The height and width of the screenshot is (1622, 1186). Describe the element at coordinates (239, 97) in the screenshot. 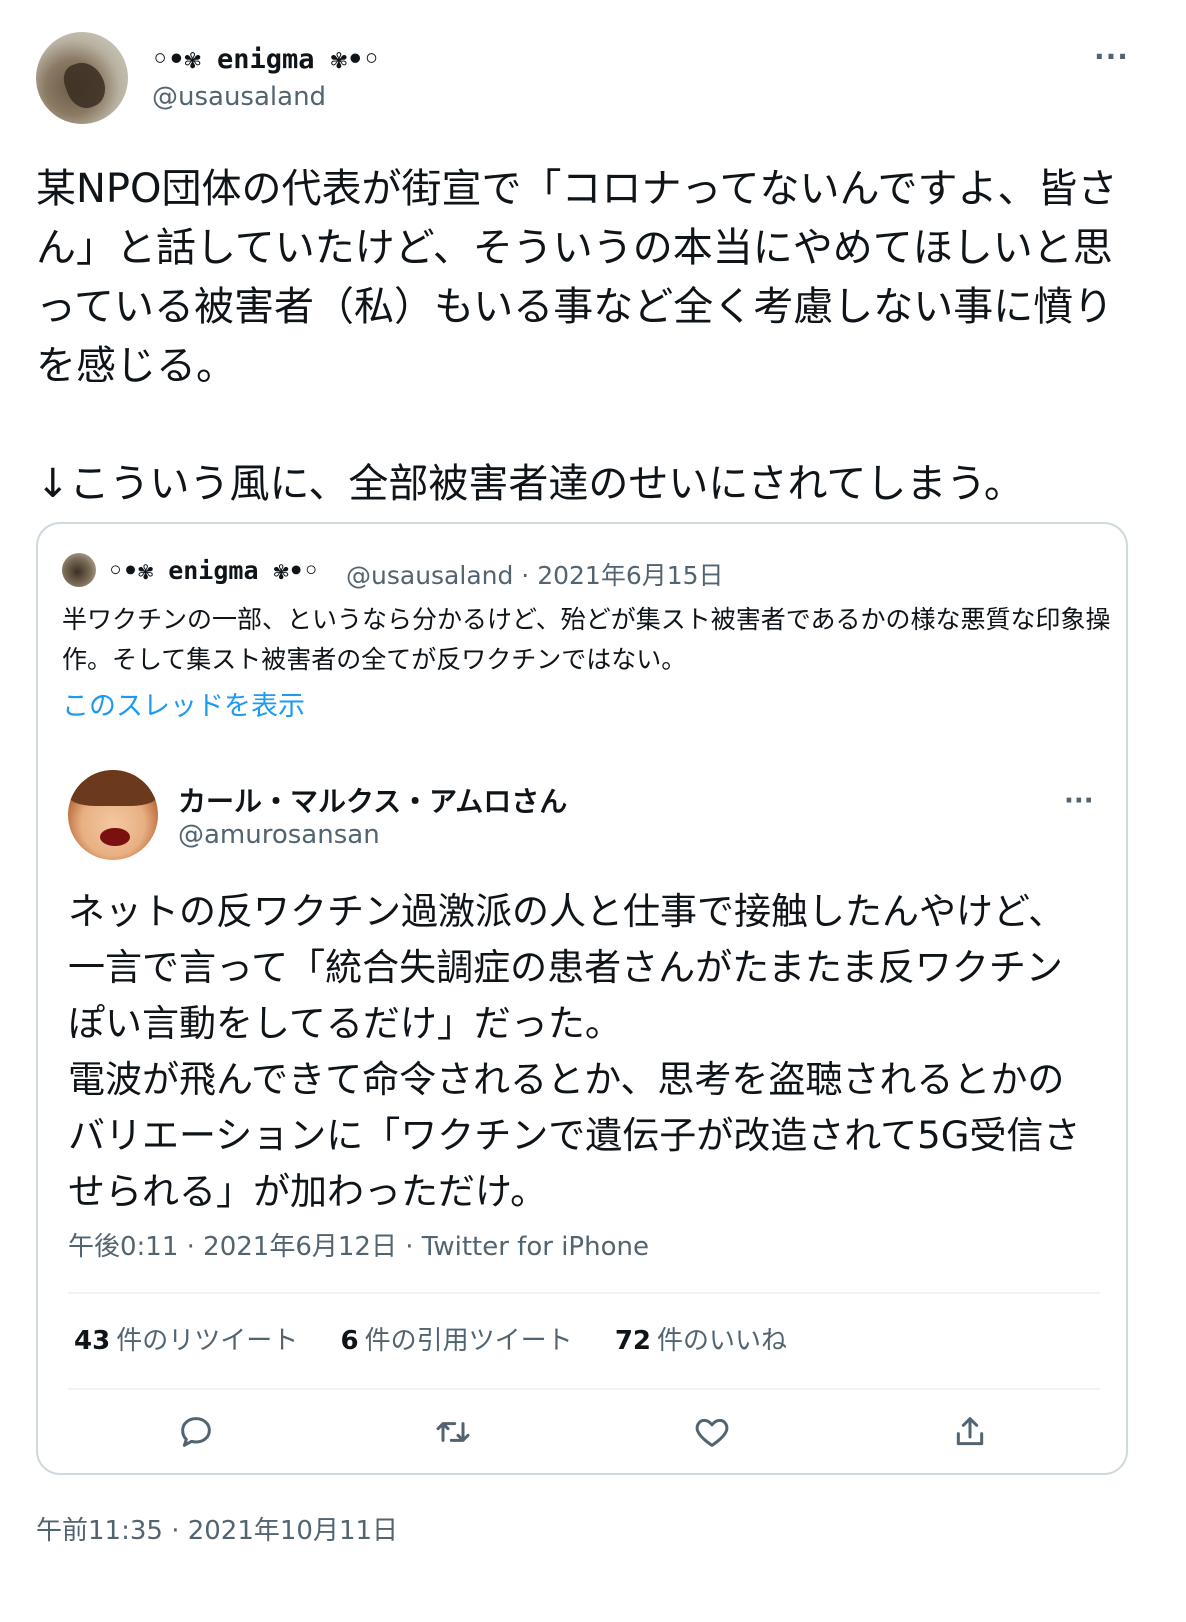

I see `user-handle: @usausaland` at that location.